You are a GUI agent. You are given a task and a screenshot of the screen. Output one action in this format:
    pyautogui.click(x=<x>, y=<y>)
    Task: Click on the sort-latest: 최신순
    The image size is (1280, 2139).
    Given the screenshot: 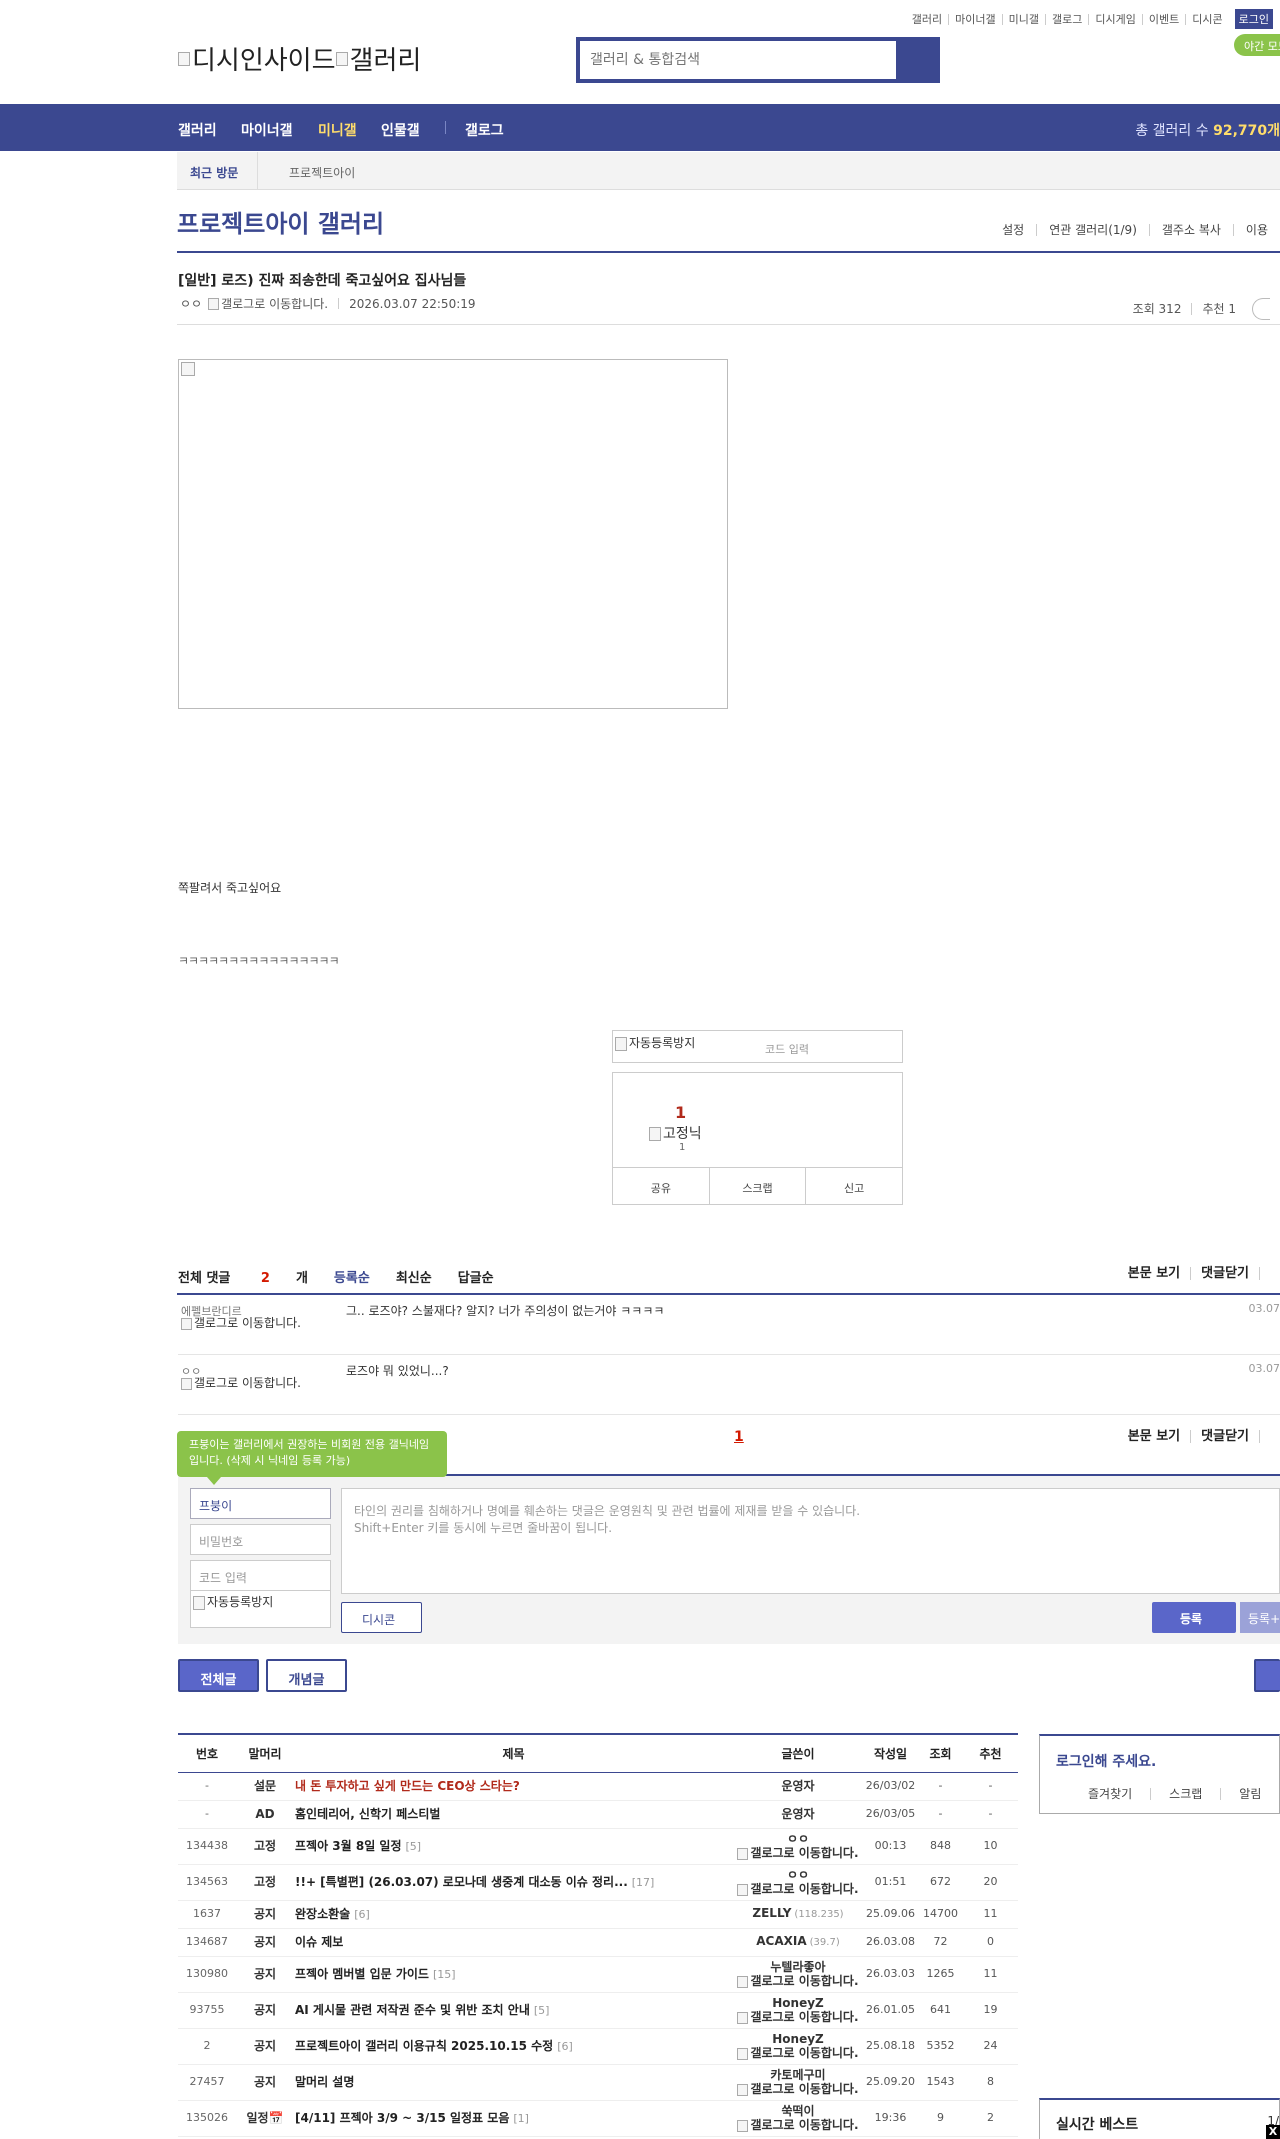 What is the action you would take?
    pyautogui.click(x=414, y=1276)
    